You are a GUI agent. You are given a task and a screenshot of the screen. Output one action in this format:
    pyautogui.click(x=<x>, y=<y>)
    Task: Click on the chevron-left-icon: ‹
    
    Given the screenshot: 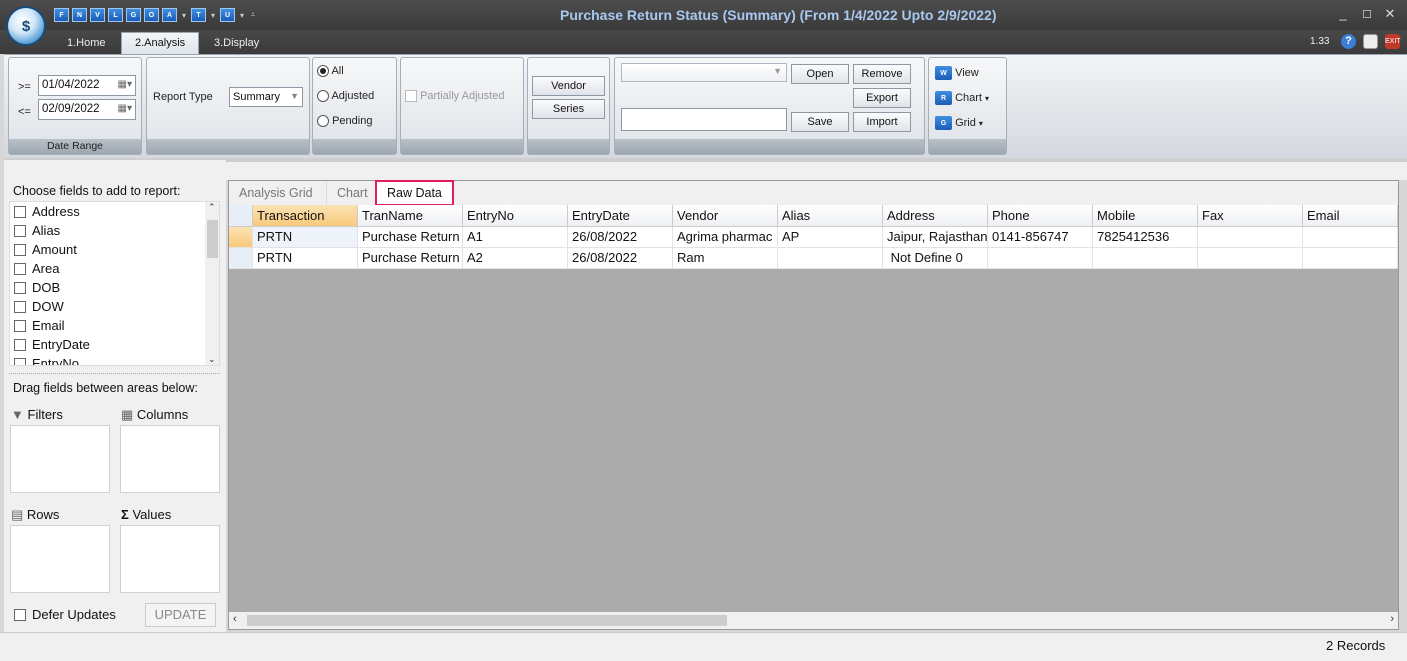 What is the action you would take?
    pyautogui.click(x=235, y=619)
    